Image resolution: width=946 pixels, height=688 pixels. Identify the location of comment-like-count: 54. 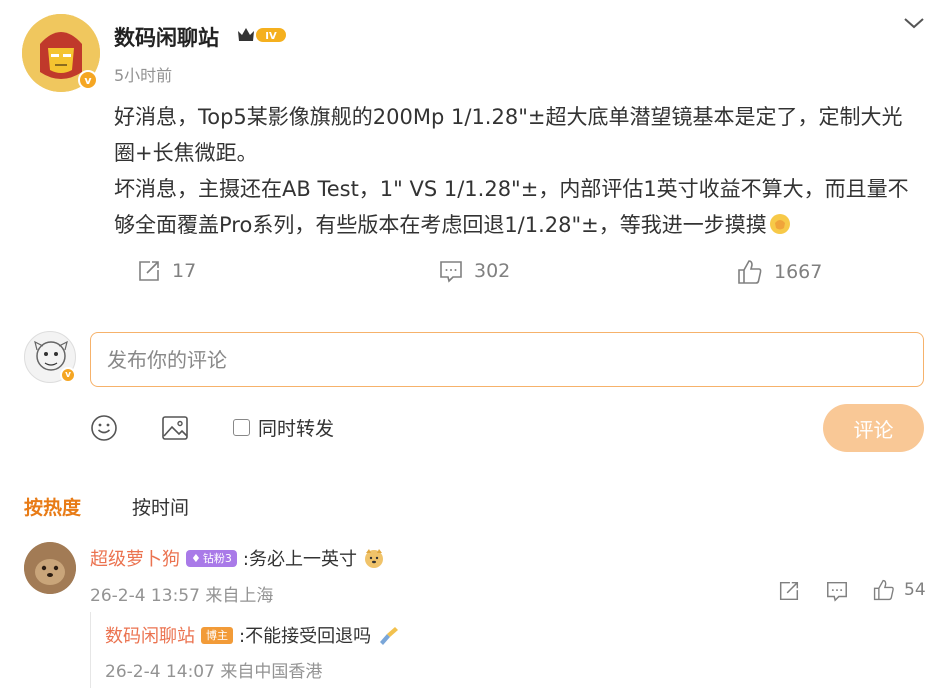
(915, 590).